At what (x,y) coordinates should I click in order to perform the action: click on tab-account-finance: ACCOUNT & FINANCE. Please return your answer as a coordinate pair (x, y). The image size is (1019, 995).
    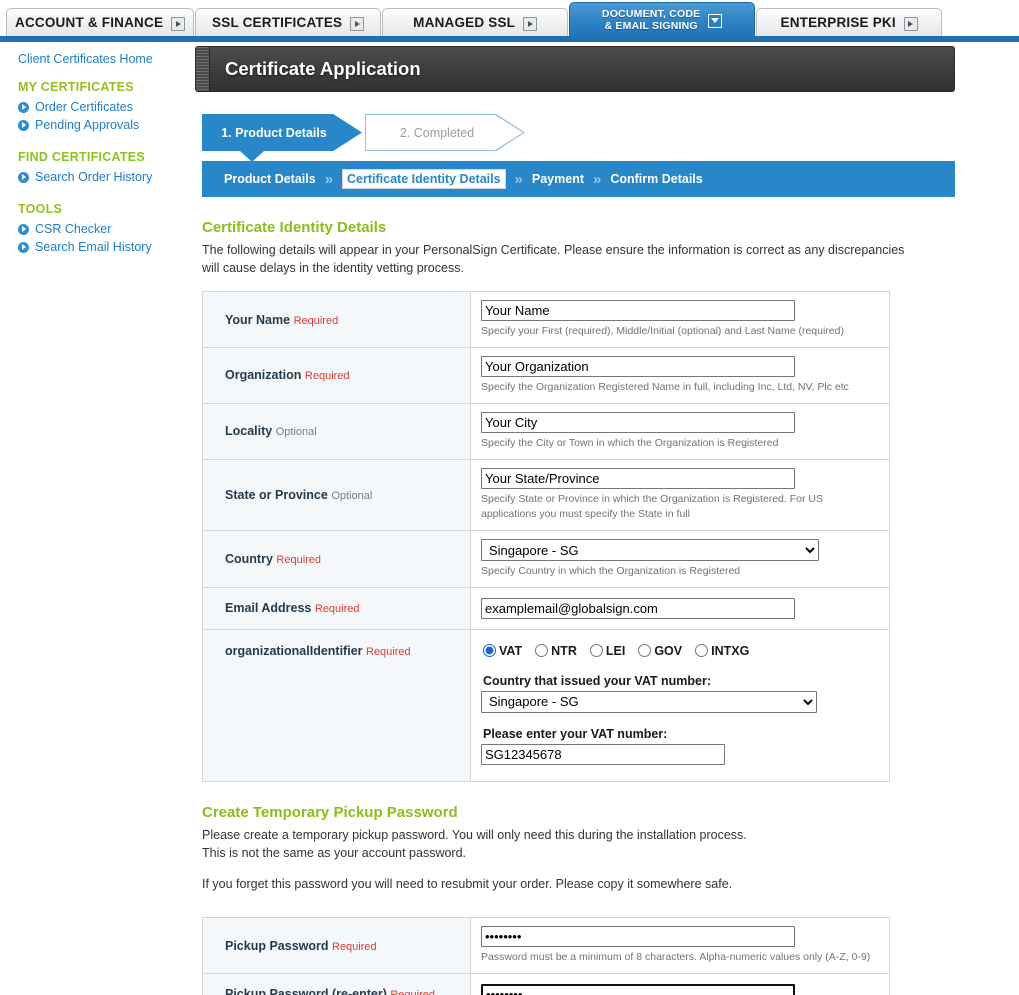
    Looking at the image, I should click on (100, 23).